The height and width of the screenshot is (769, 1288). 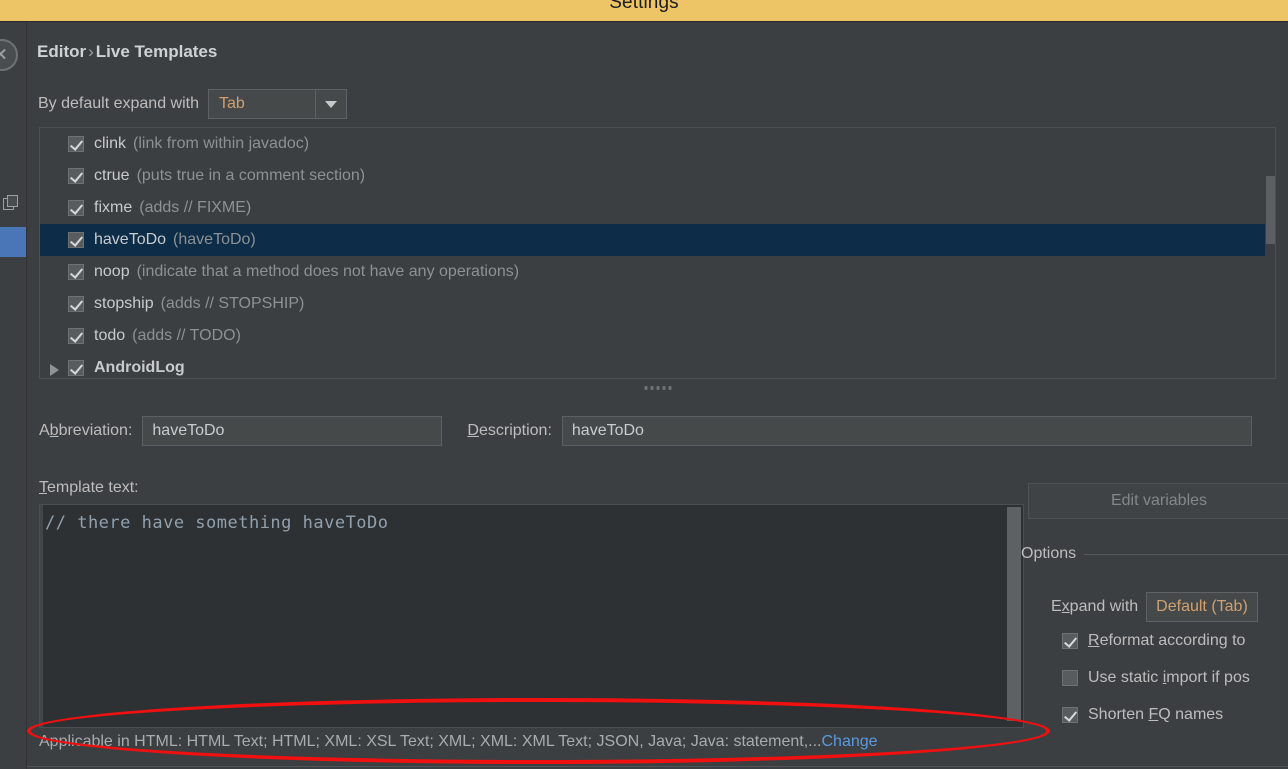 I want to click on table-row: todo (adds // TODO), so click(x=657, y=336).